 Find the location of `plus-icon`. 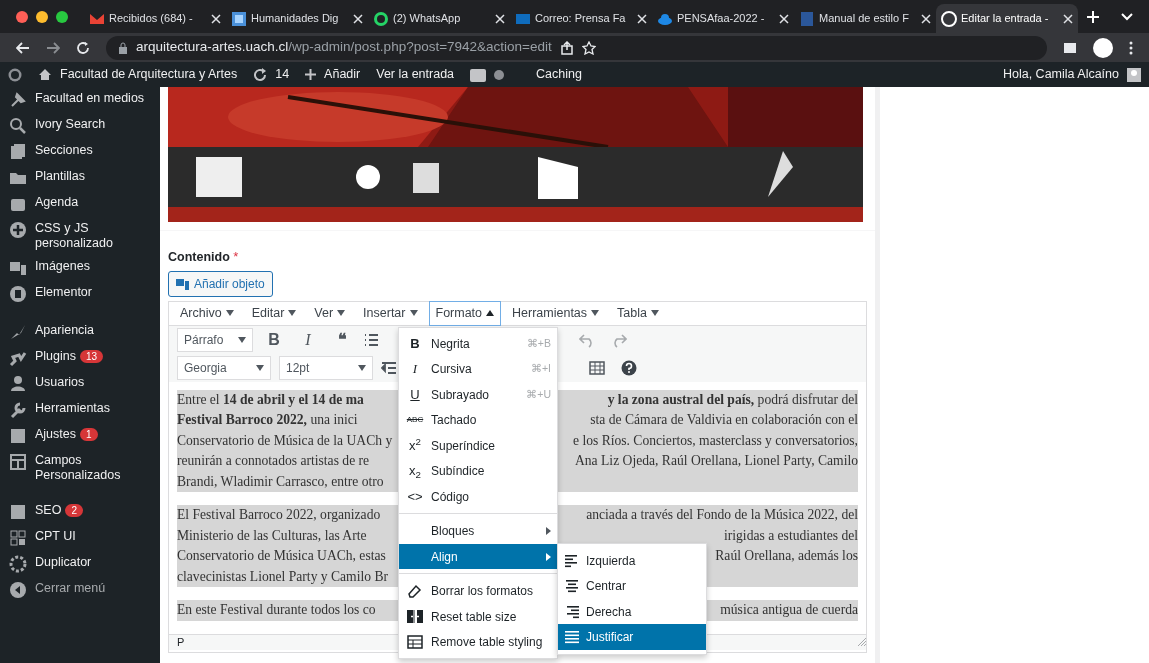

plus-icon is located at coordinates (311, 74).